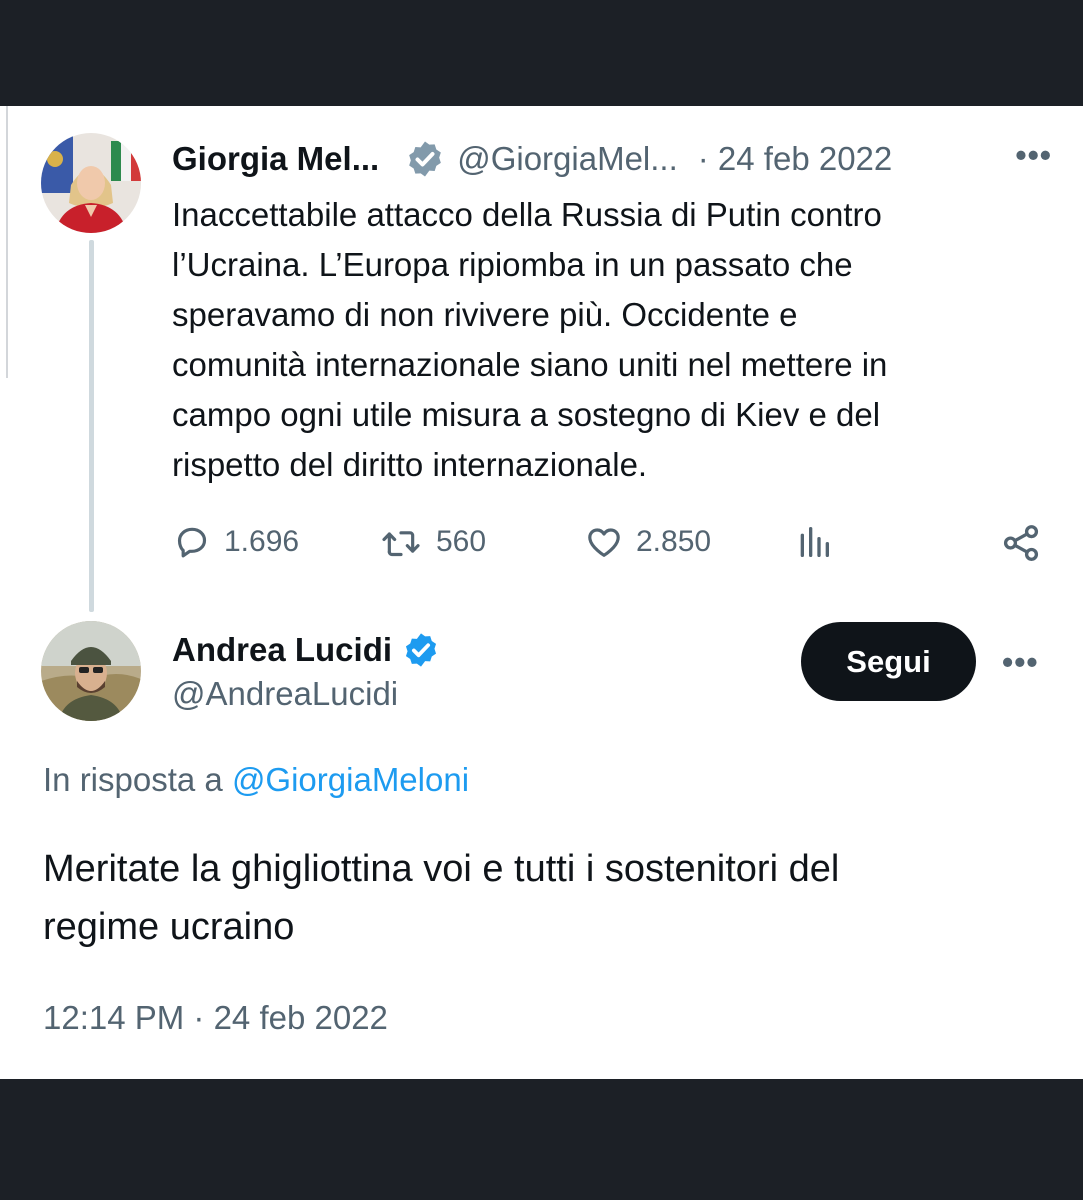 This screenshot has height=1200, width=1083. Describe the element at coordinates (421, 650) in the screenshot. I see `verified-badge-icon` at that location.